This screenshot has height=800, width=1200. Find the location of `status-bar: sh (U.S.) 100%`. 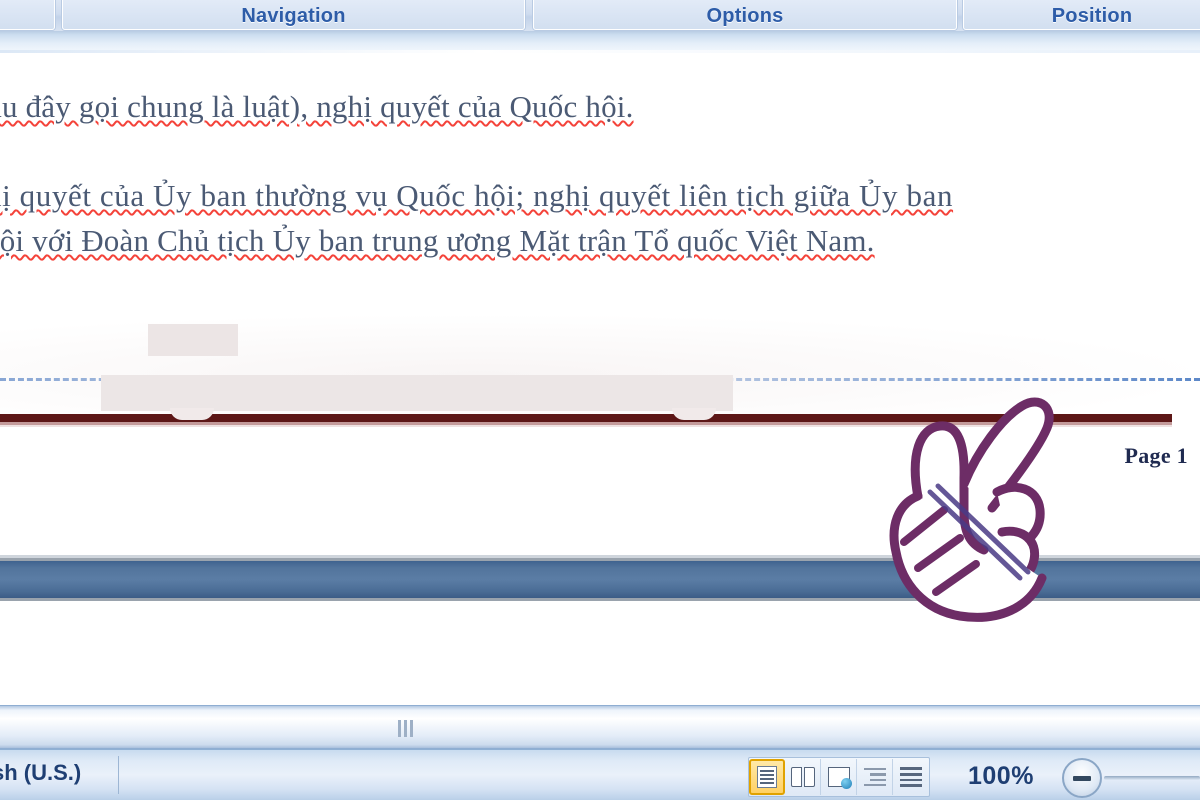

status-bar: sh (U.S.) 100% is located at coordinates (600, 774).